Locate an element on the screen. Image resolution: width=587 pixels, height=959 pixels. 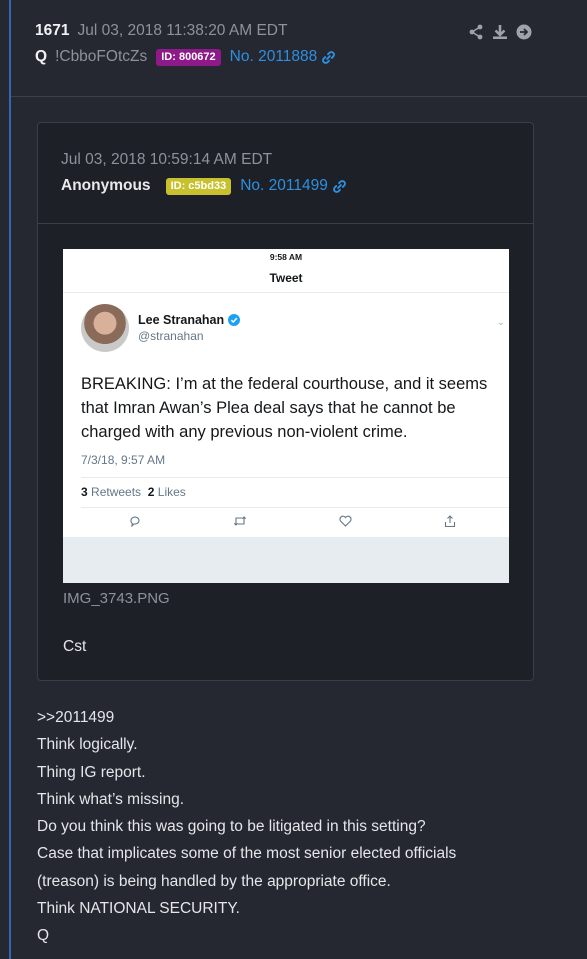
like-heart-icon is located at coordinates (345, 521).